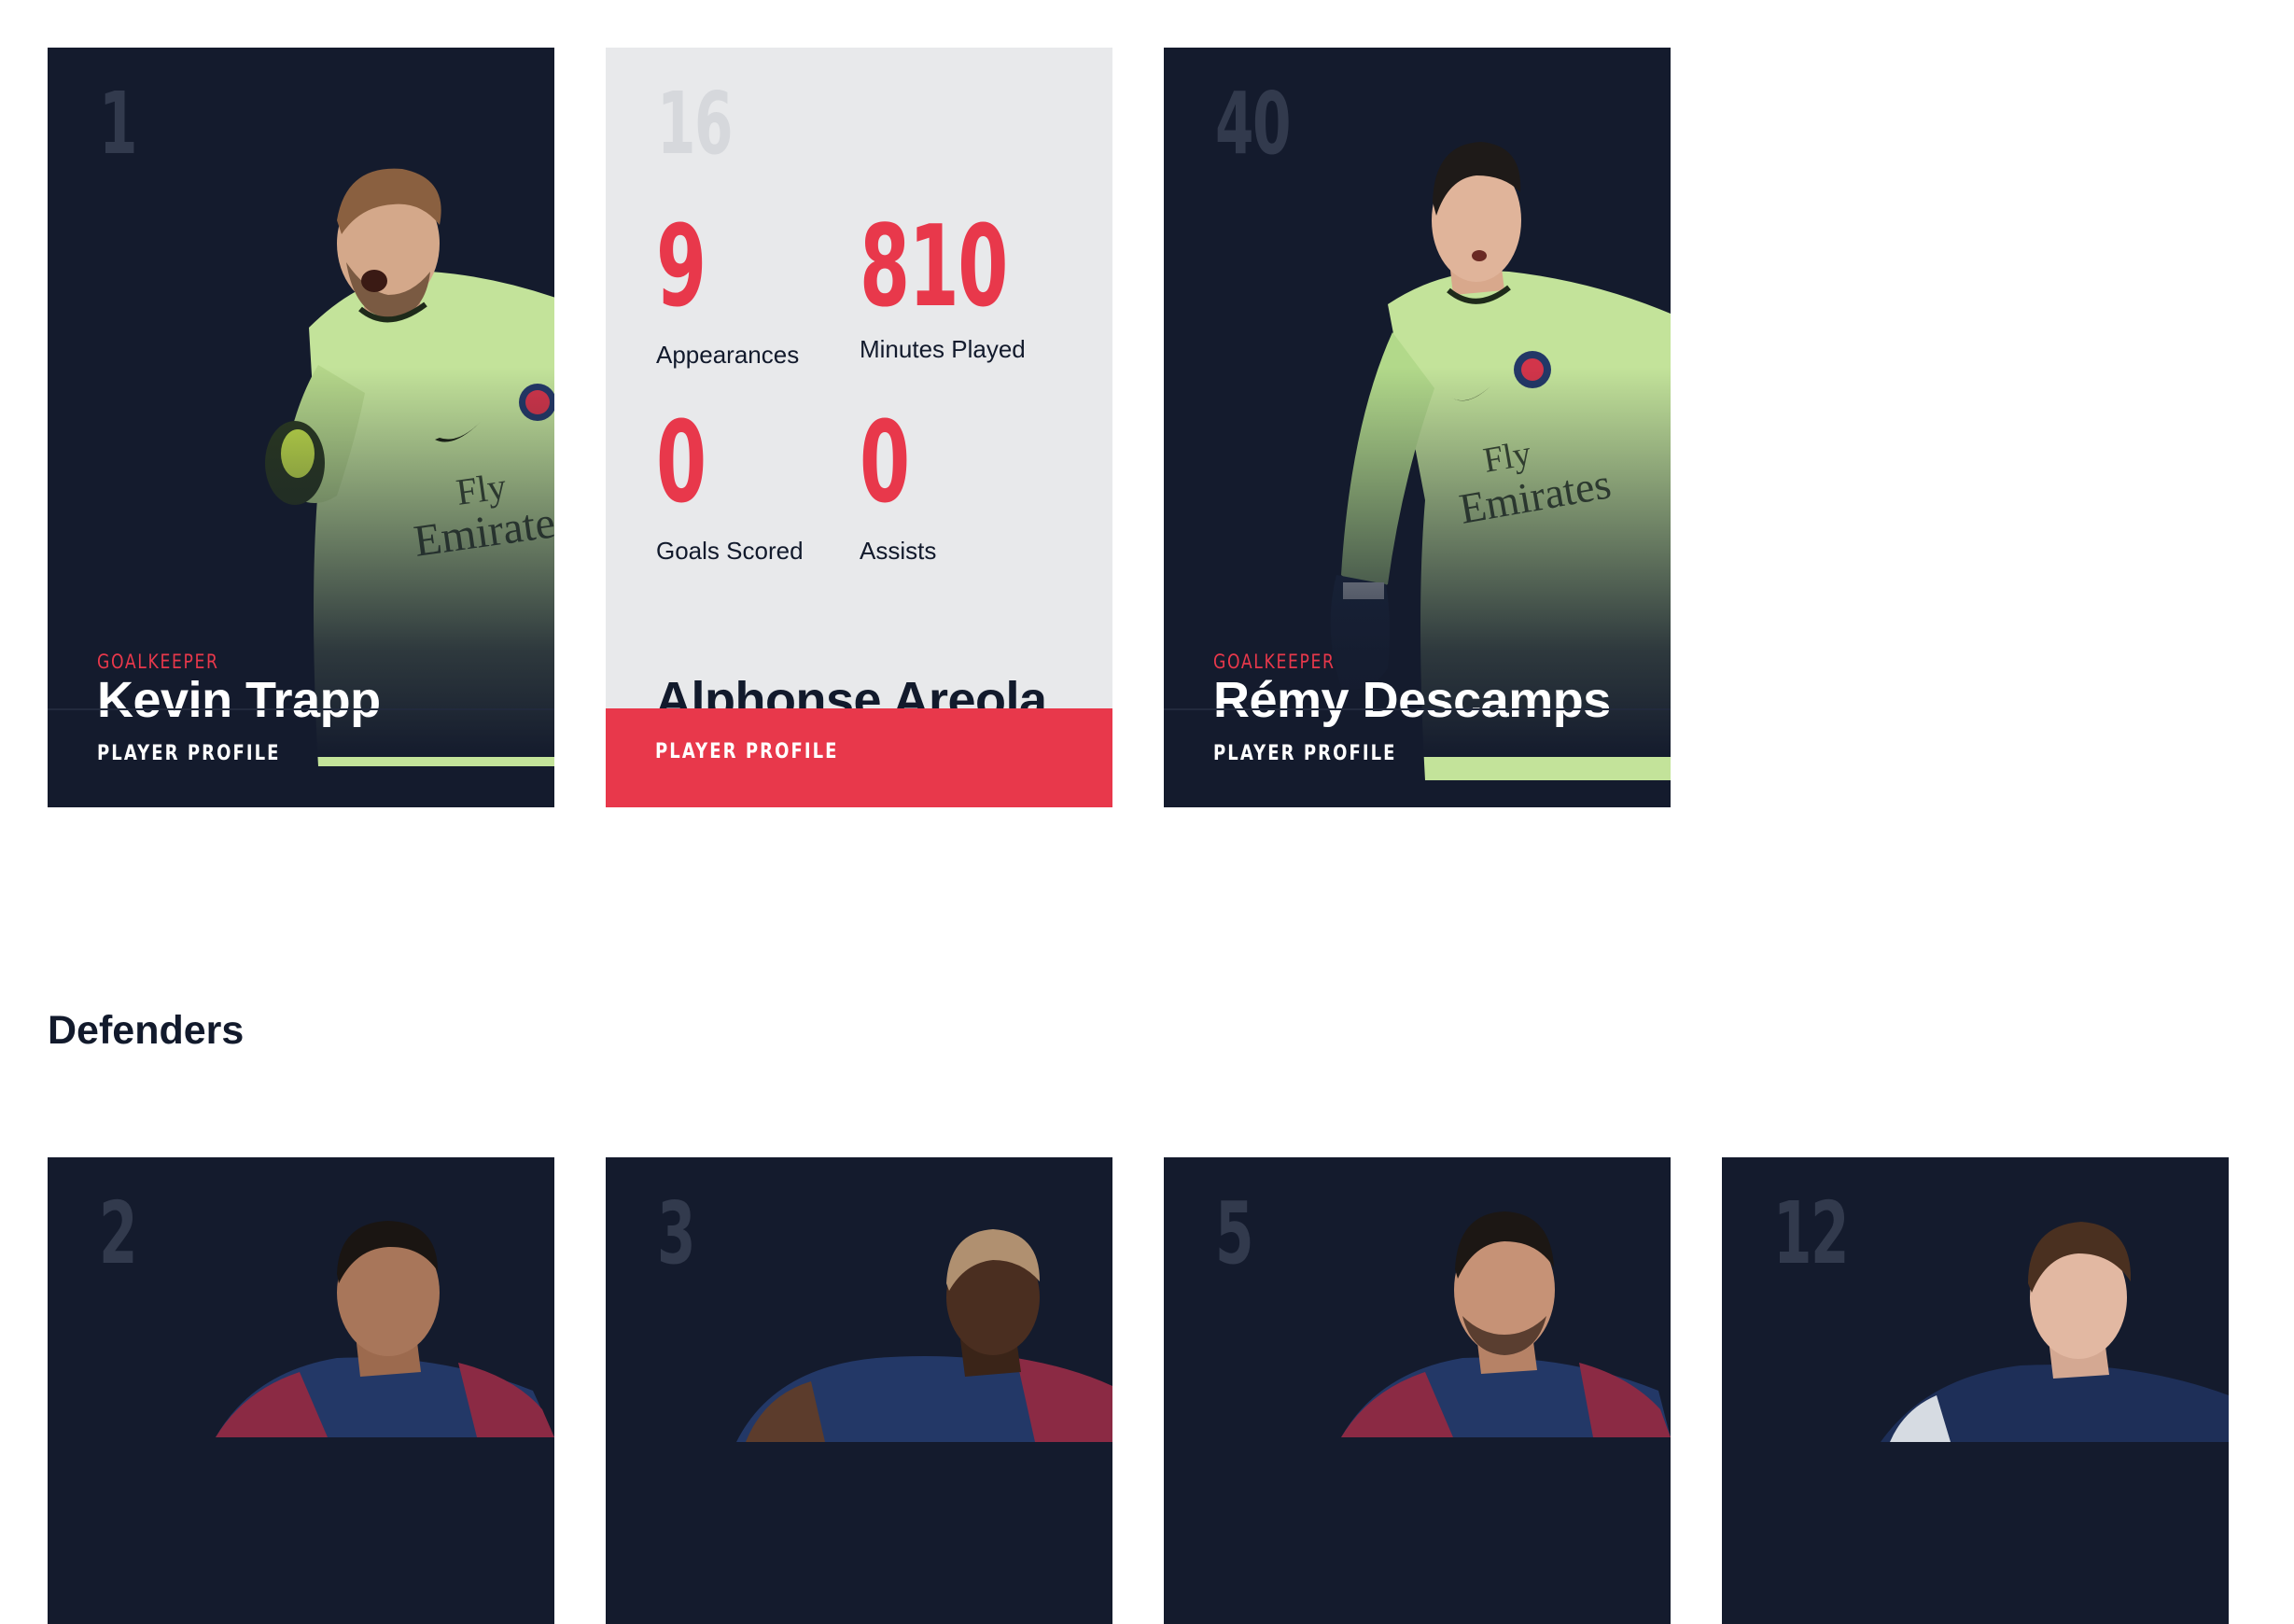 Image resolution: width=2294 pixels, height=1624 pixels. What do you see at coordinates (1811, 1233) in the screenshot?
I see `player-number: 12` at bounding box center [1811, 1233].